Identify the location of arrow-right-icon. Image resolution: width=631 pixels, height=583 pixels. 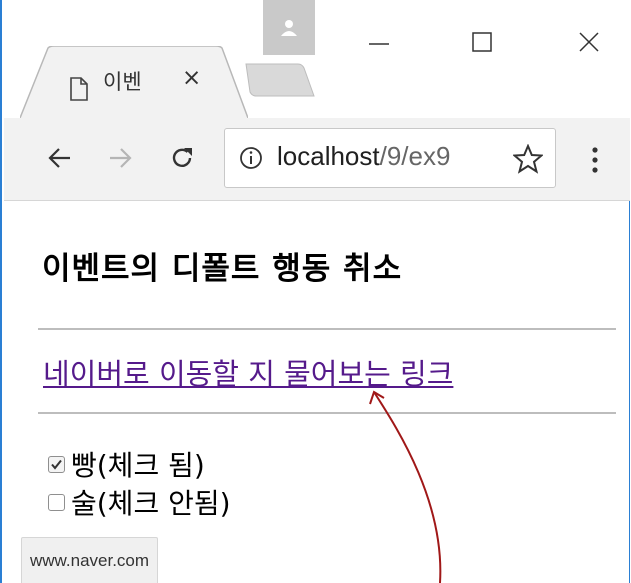
(121, 158).